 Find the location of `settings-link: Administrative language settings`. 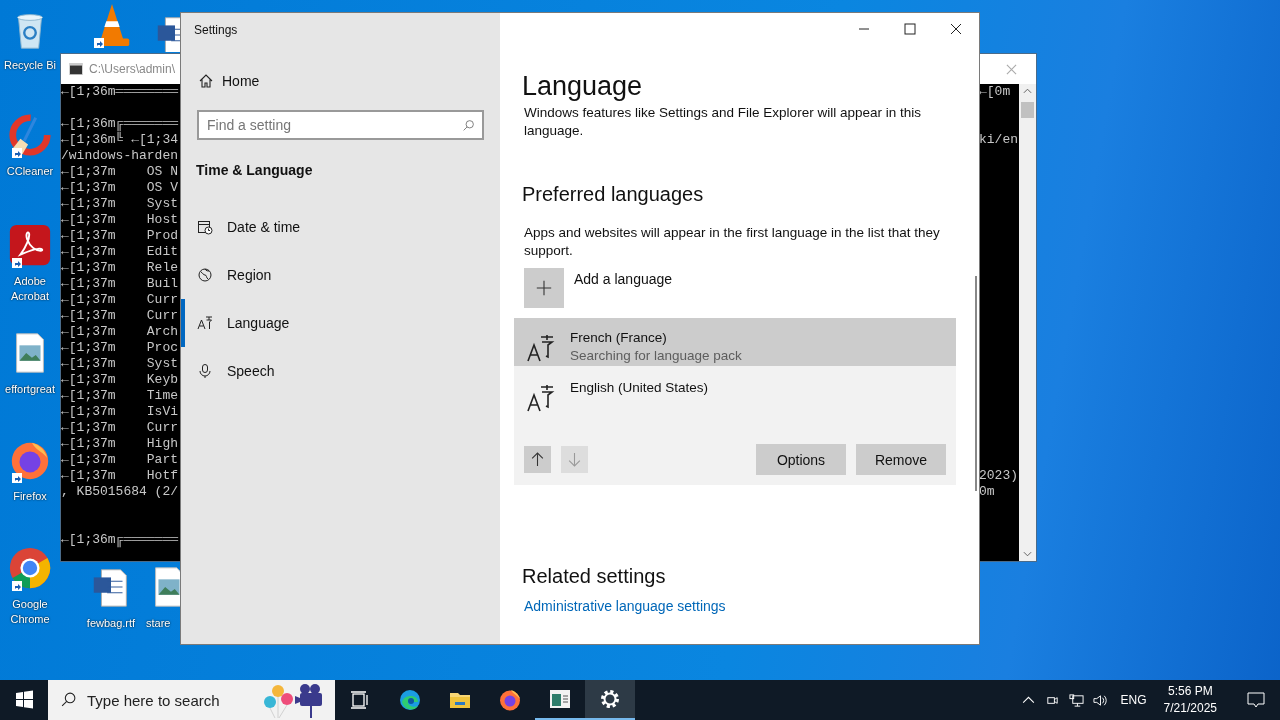

settings-link: Administrative language settings is located at coordinates (625, 606).